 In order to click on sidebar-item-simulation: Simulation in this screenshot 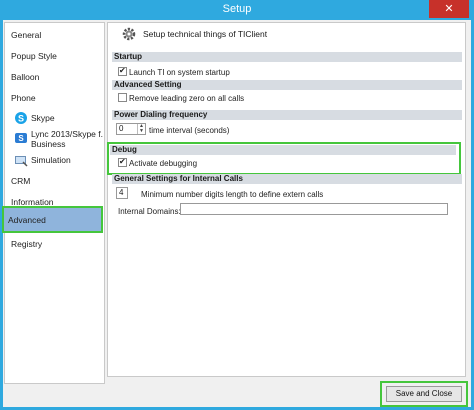, I will do `click(51, 160)`.